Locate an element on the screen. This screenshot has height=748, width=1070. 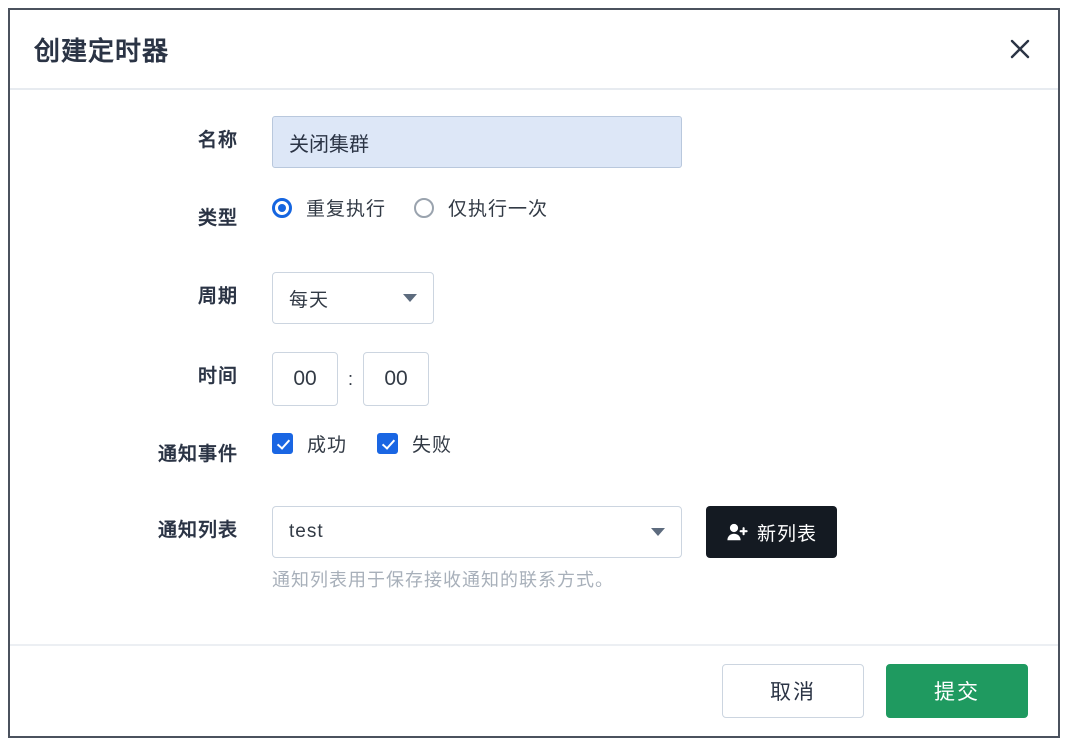
notify-list-select-value: test is located at coordinates (306, 531).